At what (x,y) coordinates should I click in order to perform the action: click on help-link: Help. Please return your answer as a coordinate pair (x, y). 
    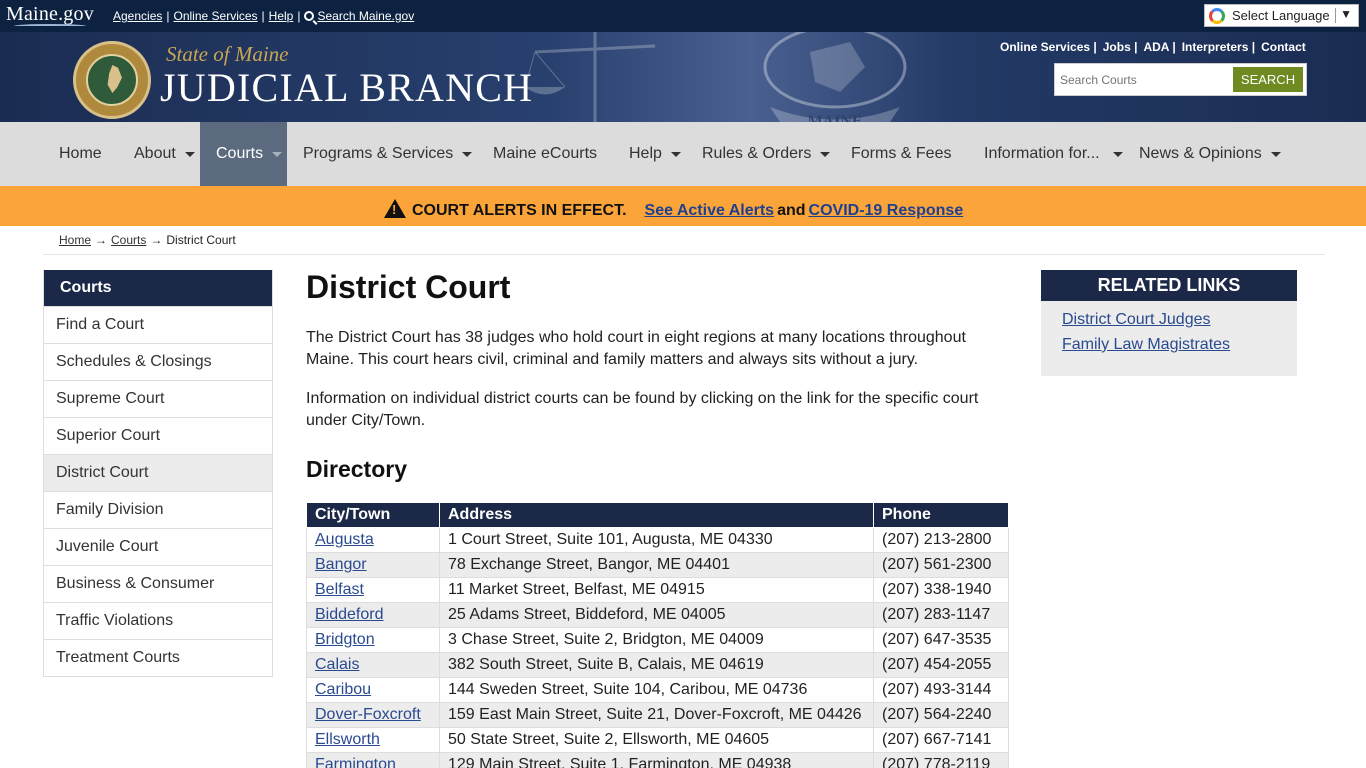
    Looking at the image, I should click on (281, 16).